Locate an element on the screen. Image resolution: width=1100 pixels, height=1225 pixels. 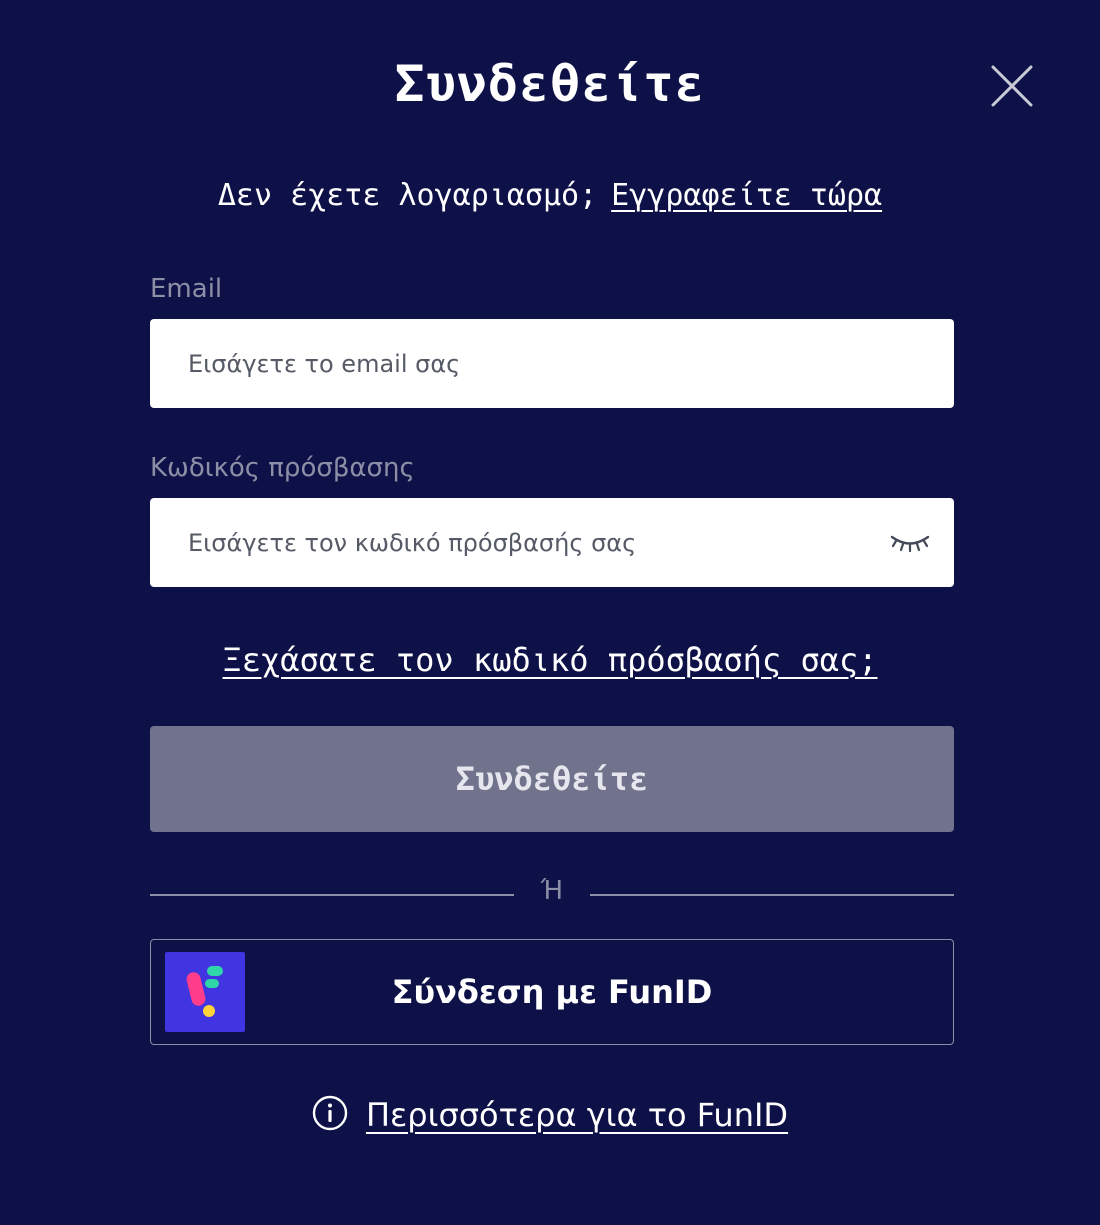
login-button: Συνδεθείτε is located at coordinates (552, 779).